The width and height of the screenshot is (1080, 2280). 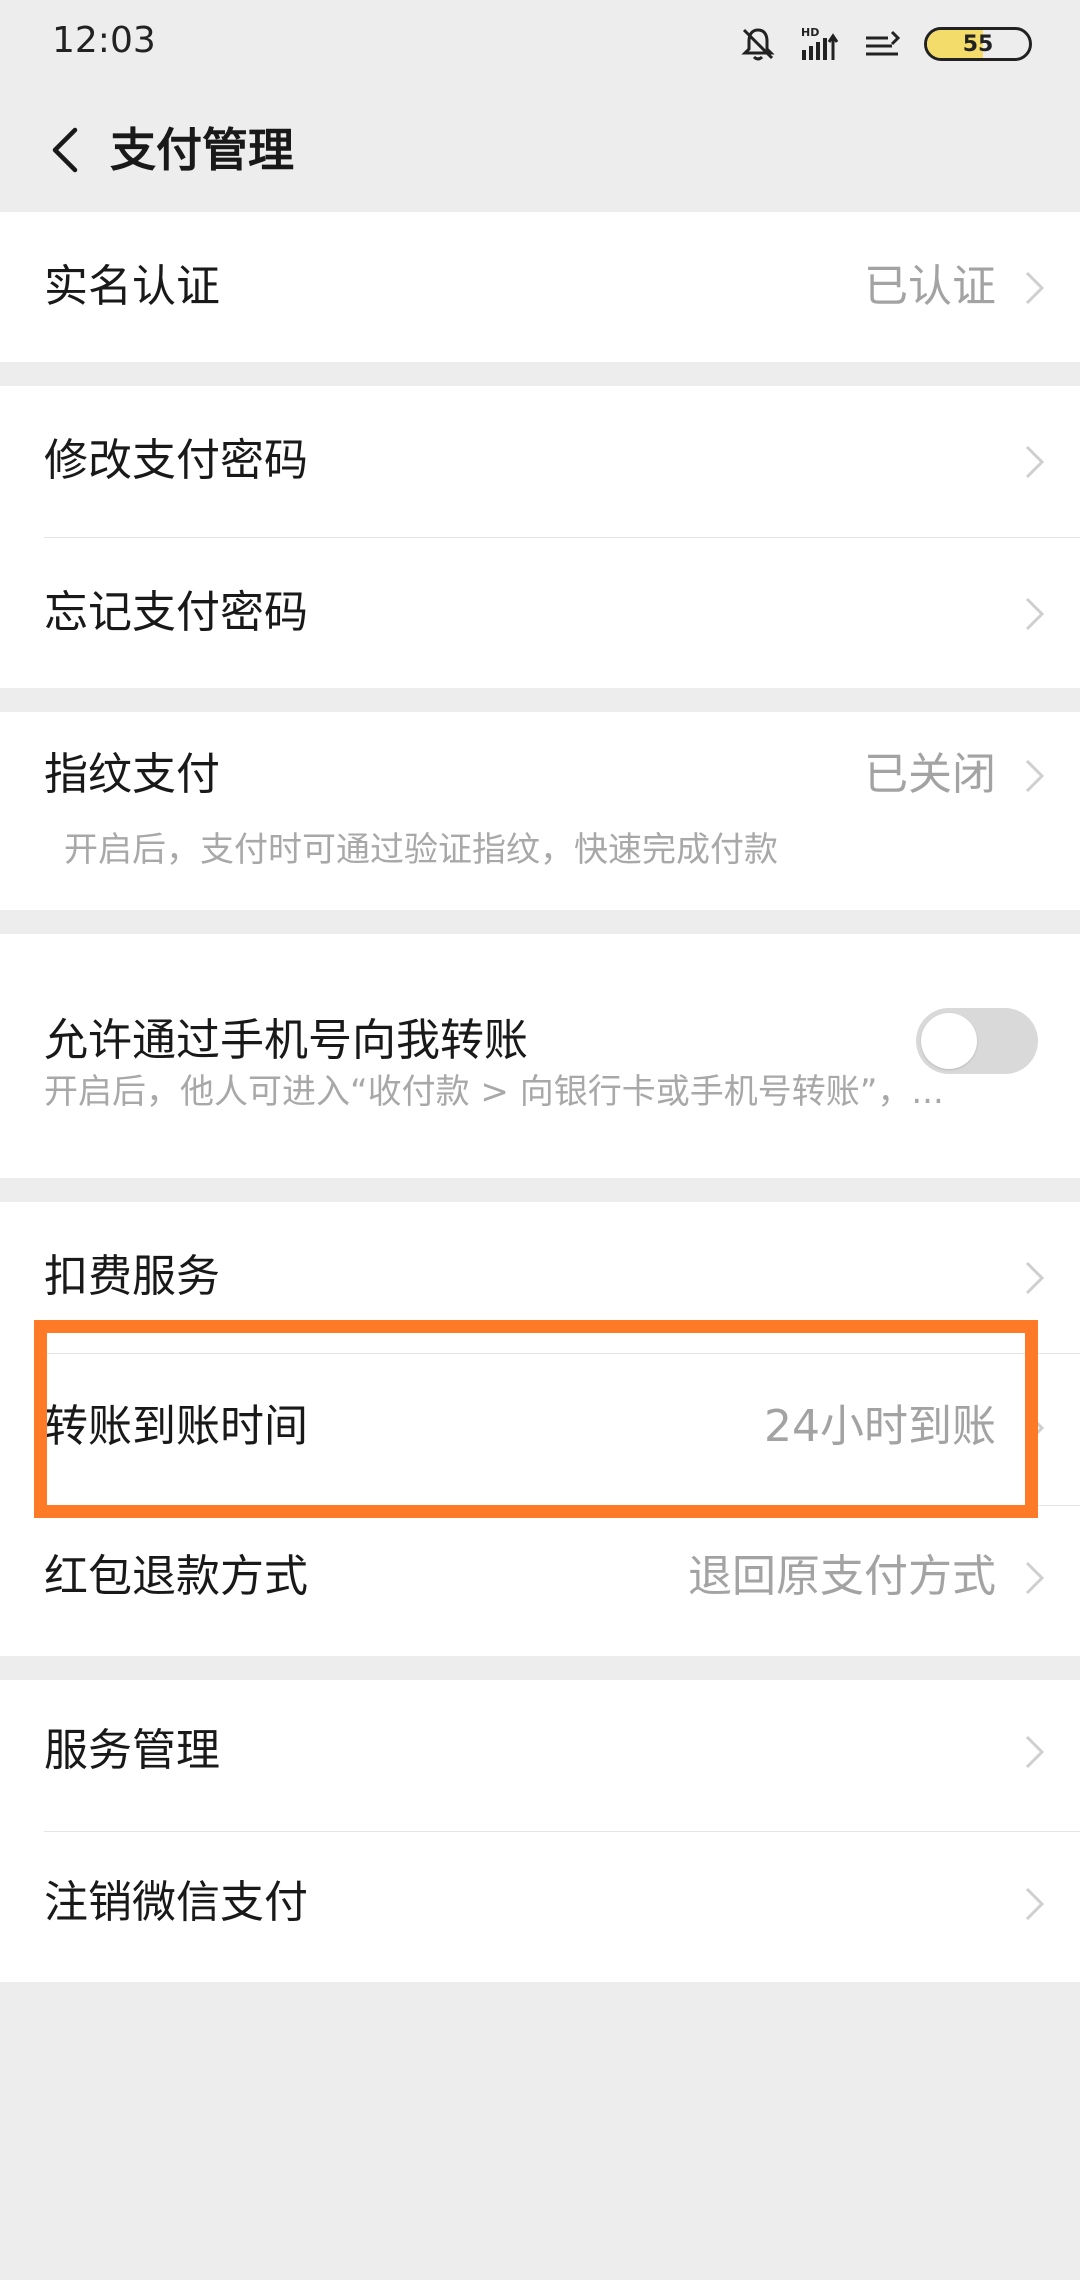 I want to click on wifi-icon, so click(x=883, y=43).